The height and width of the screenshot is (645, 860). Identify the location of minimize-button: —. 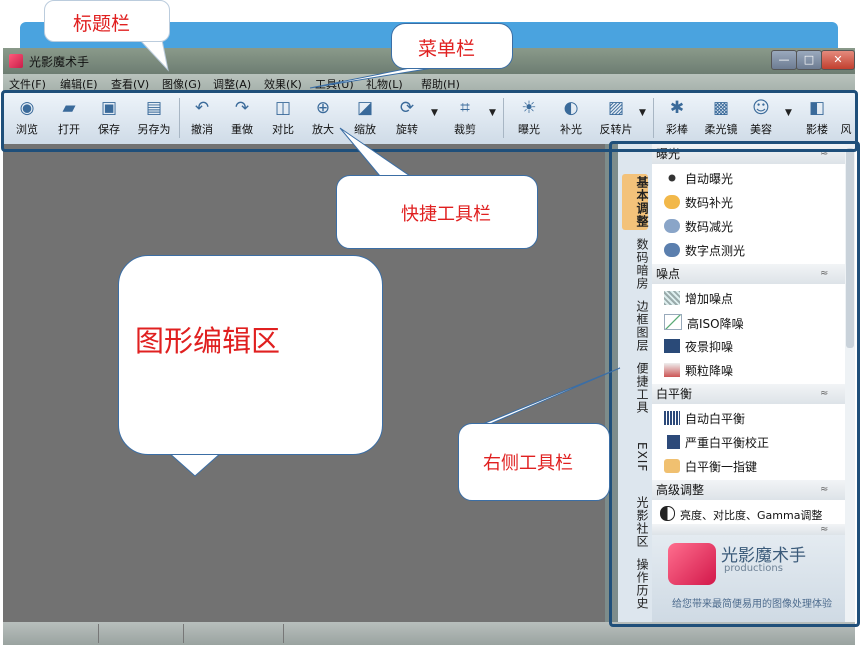
(784, 60).